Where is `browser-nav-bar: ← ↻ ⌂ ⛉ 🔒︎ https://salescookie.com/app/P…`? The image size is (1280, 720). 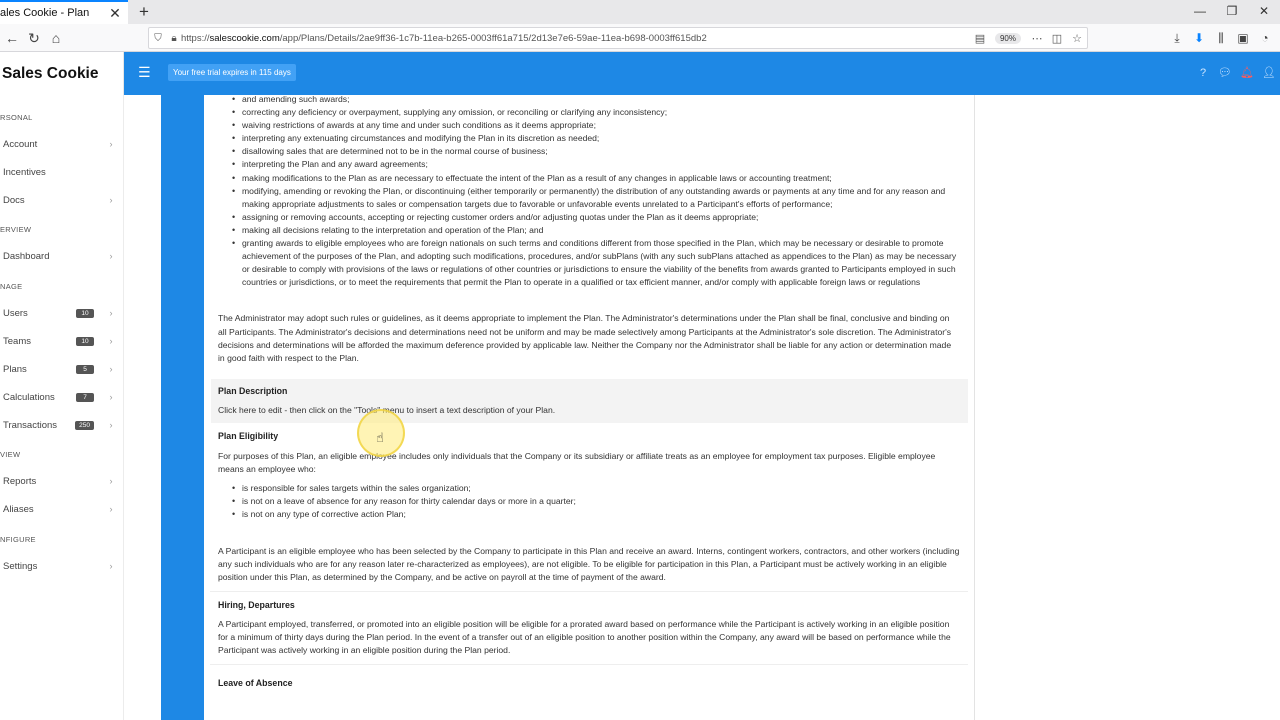
browser-nav-bar: ← ↻ ⌂ ⛉ 🔒︎ https://salescookie.com/app/P… is located at coordinates (640, 38).